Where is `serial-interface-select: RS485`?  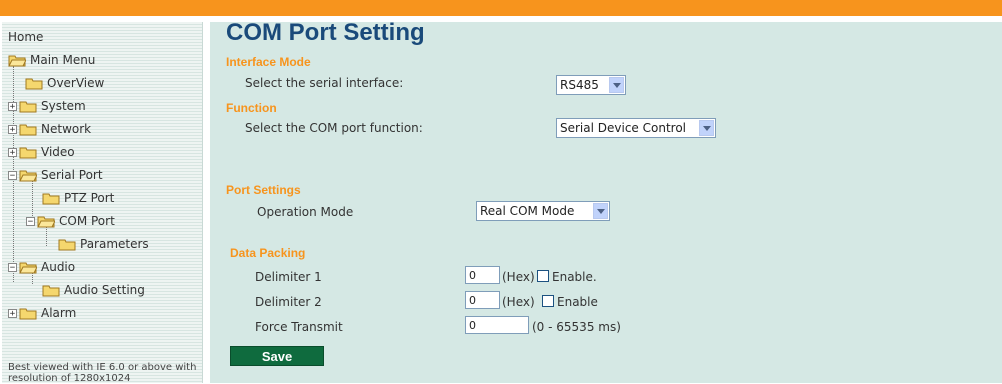
serial-interface-select: RS485 is located at coordinates (591, 85).